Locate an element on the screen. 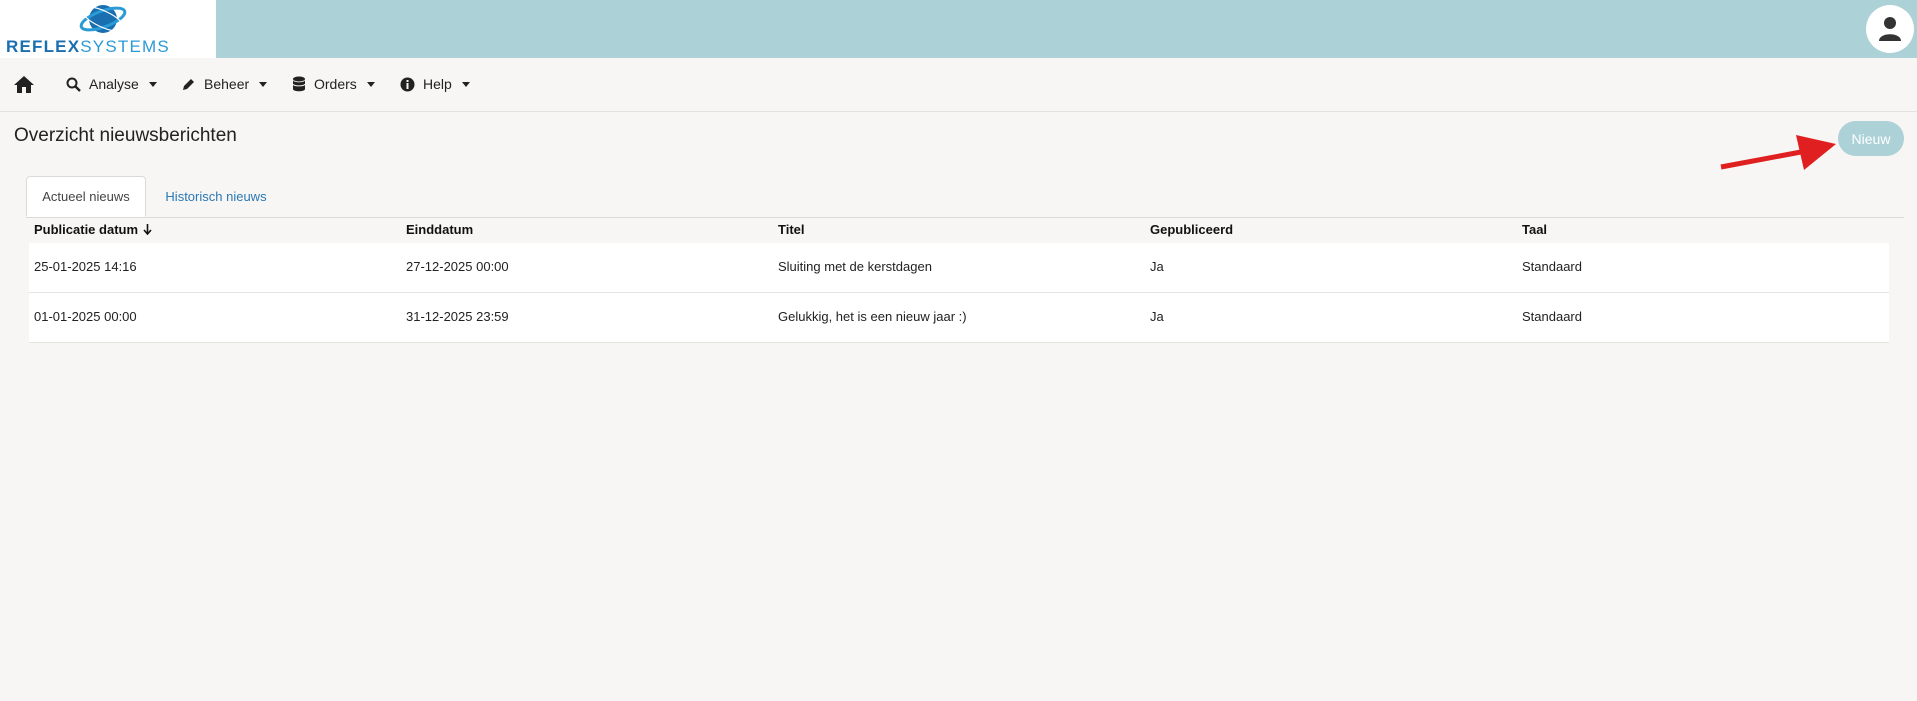 The width and height of the screenshot is (1917, 701). nav-beheer-label: Beheer is located at coordinates (227, 84).